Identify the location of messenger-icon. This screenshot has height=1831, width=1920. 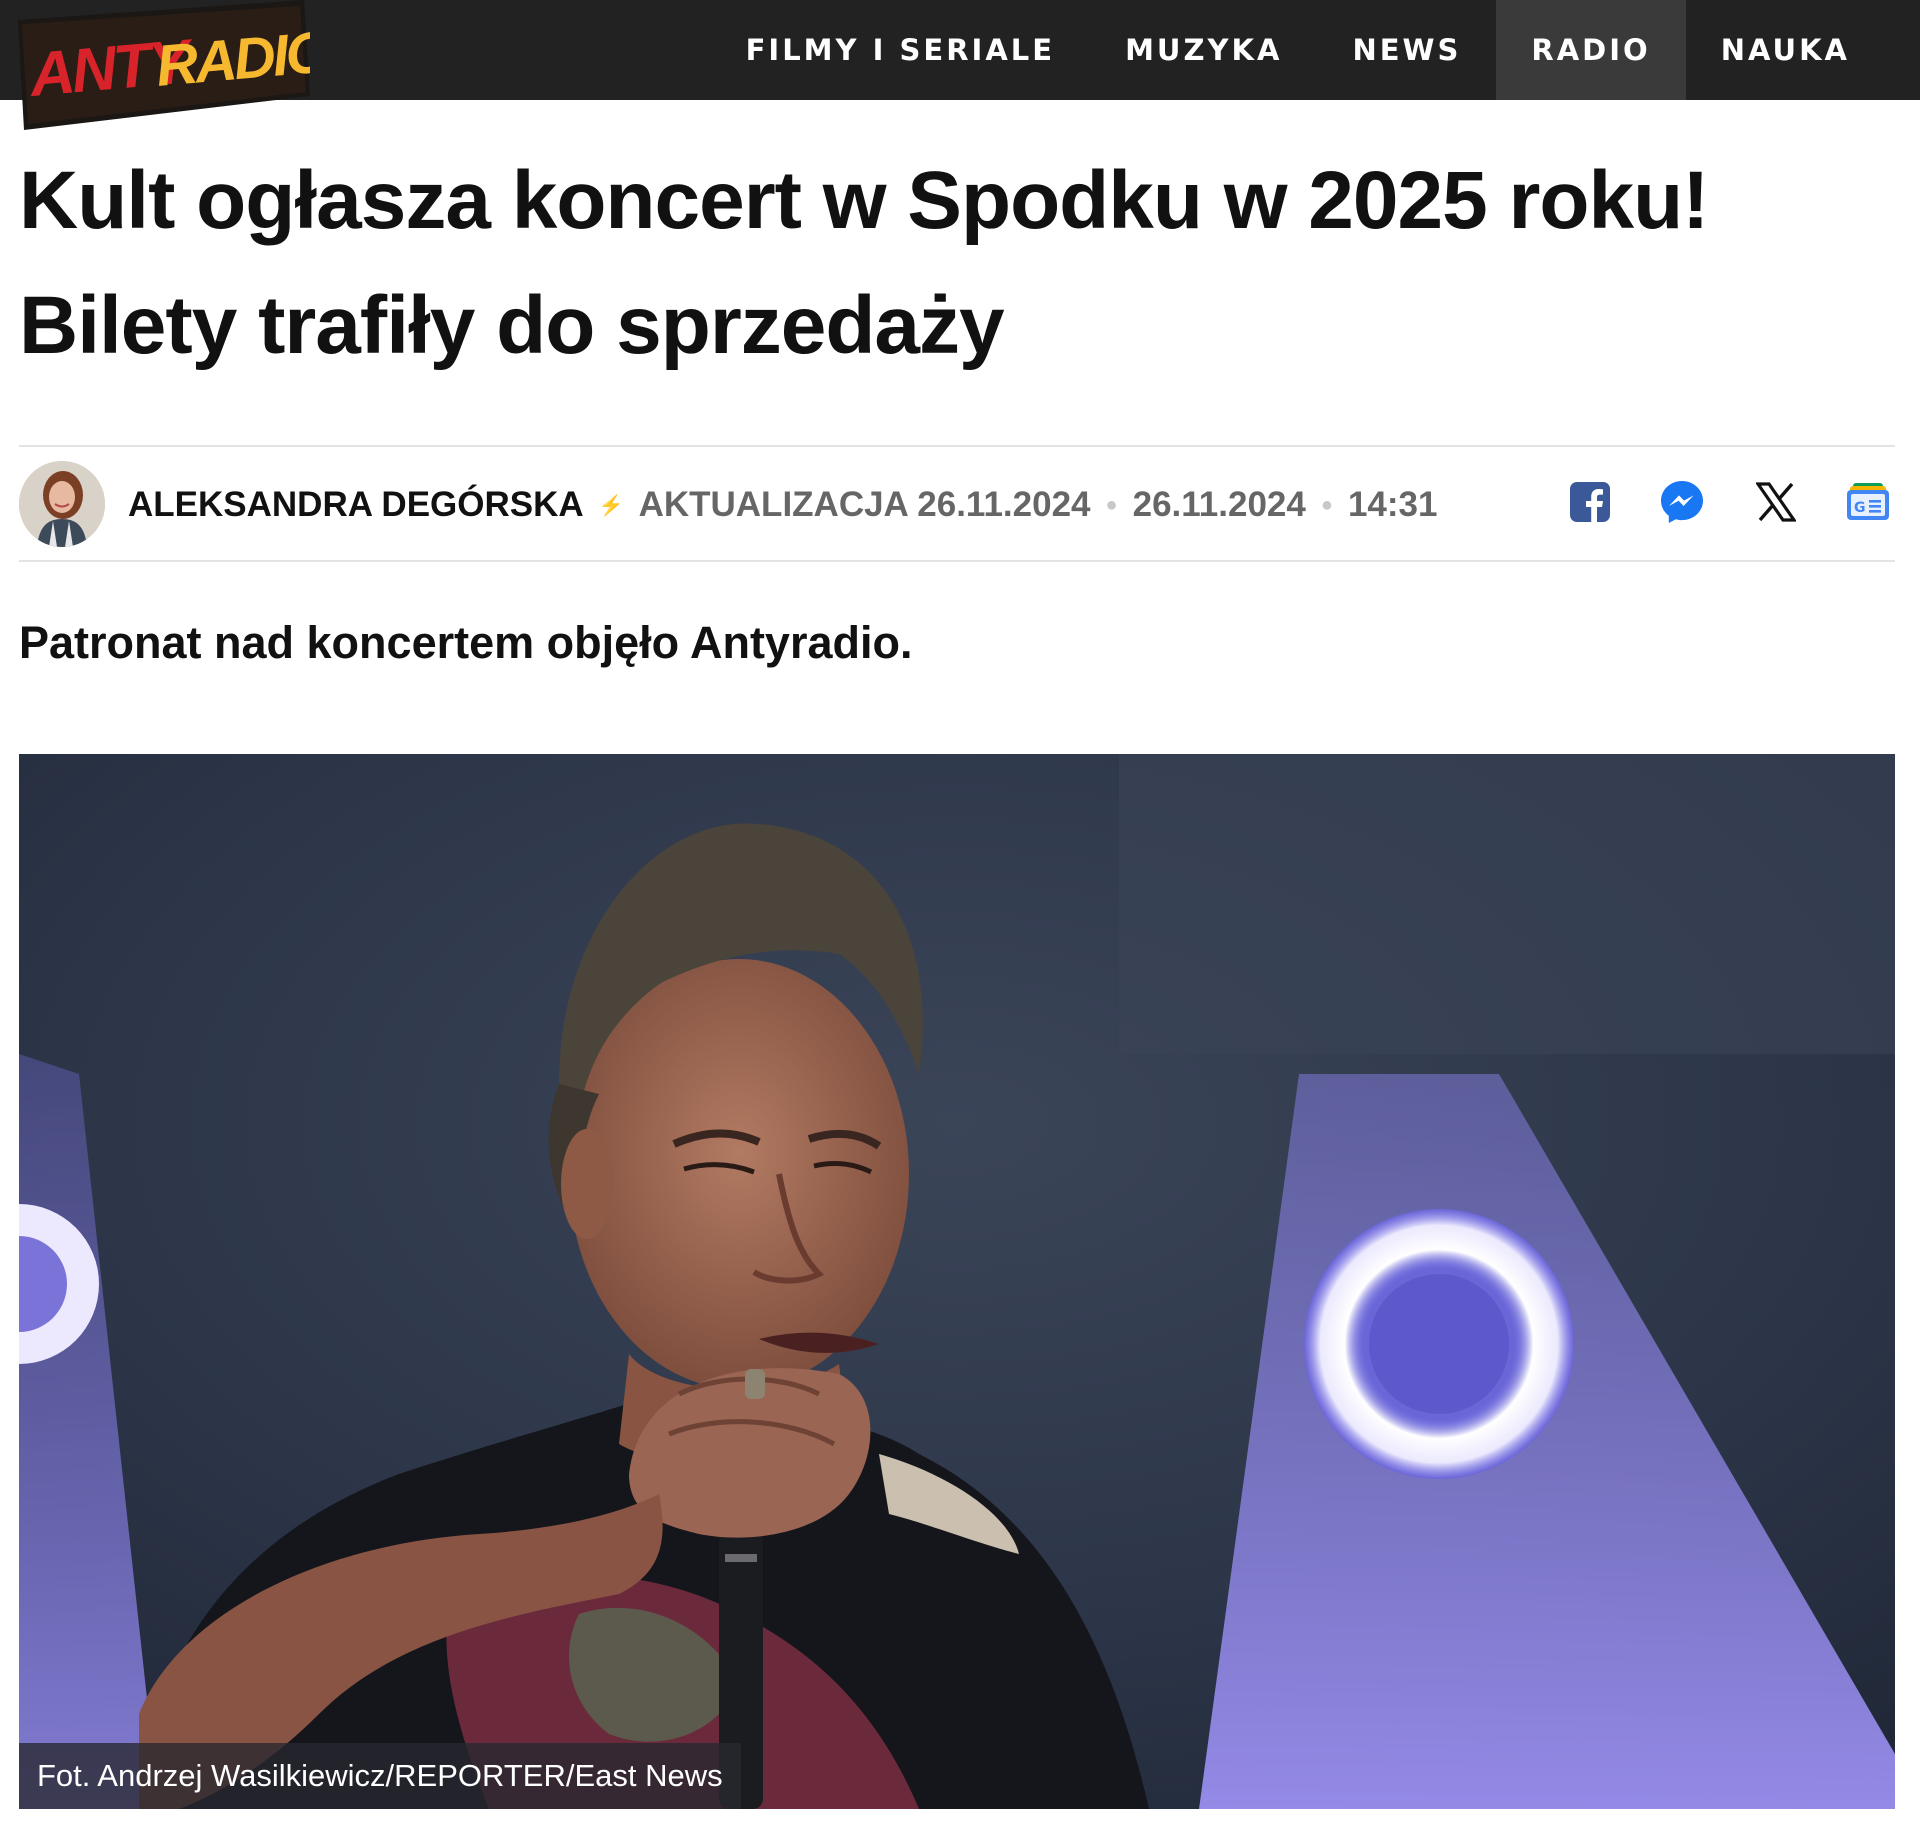
(1682, 502).